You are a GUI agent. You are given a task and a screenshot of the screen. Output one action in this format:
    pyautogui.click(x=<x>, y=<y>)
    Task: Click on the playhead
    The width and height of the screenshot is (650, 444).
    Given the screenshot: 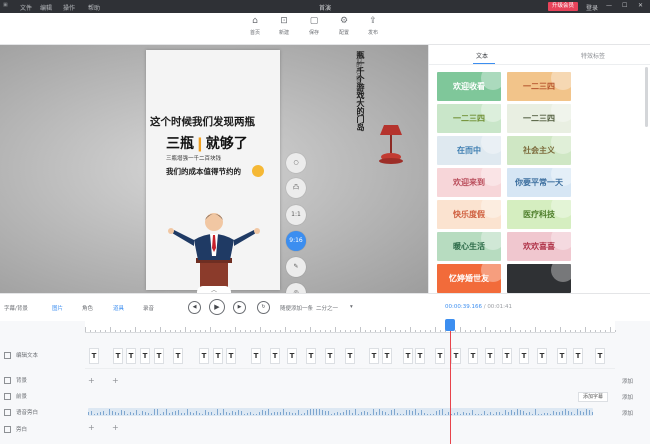 What is the action you would take?
    pyautogui.click(x=450, y=382)
    